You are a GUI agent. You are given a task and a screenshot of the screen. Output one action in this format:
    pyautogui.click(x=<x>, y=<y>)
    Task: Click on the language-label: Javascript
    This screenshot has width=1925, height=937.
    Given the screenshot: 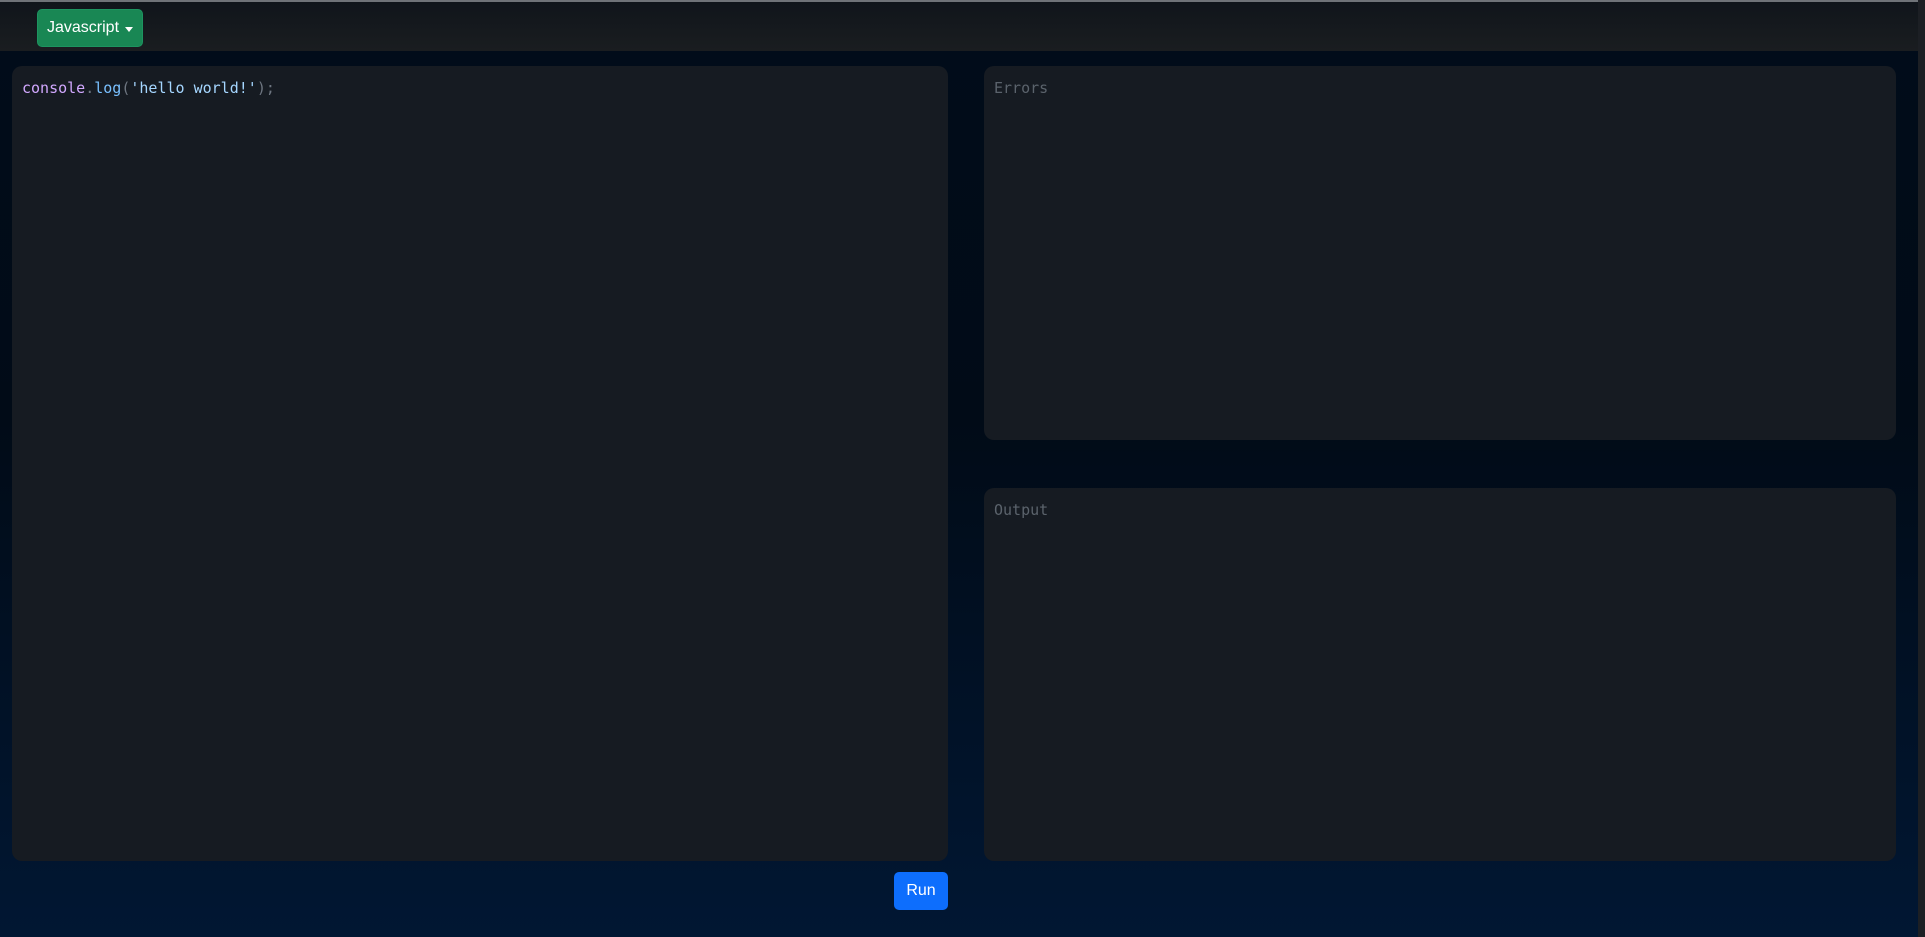 What is the action you would take?
    pyautogui.click(x=83, y=27)
    